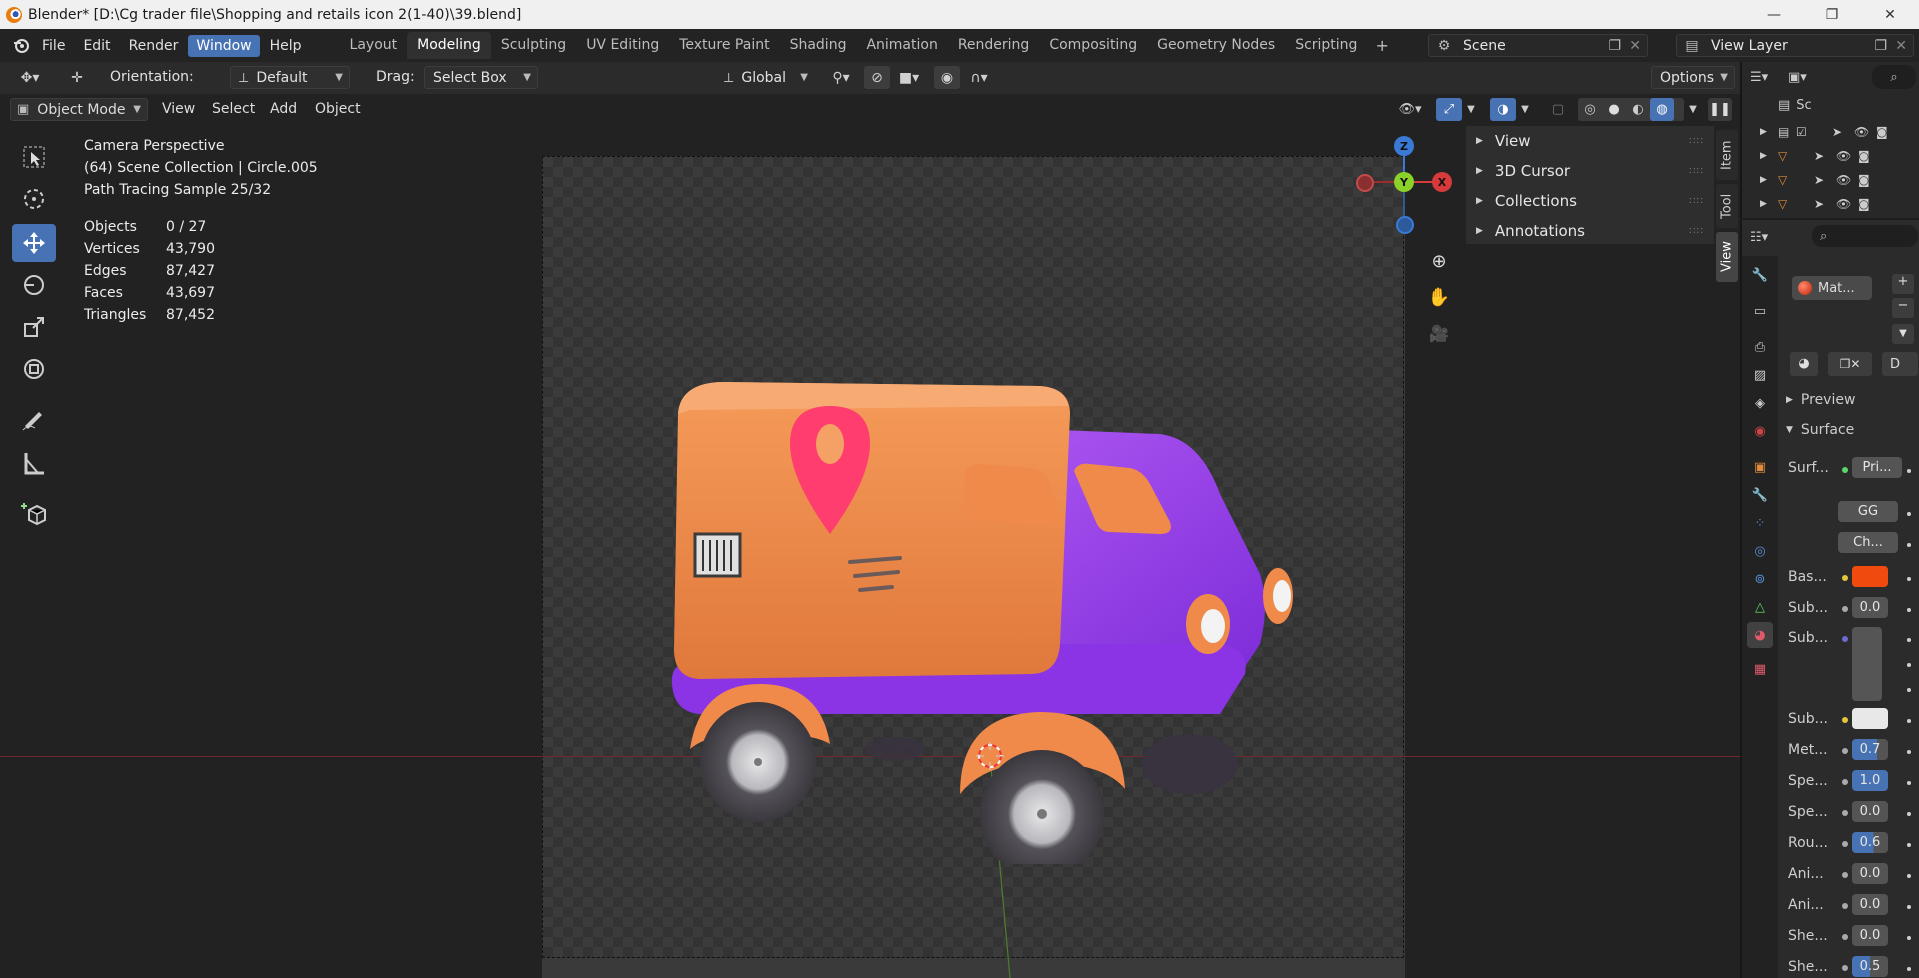  What do you see at coordinates (1760, 523) in the screenshot?
I see `particles-tab-icon: ⁘` at bounding box center [1760, 523].